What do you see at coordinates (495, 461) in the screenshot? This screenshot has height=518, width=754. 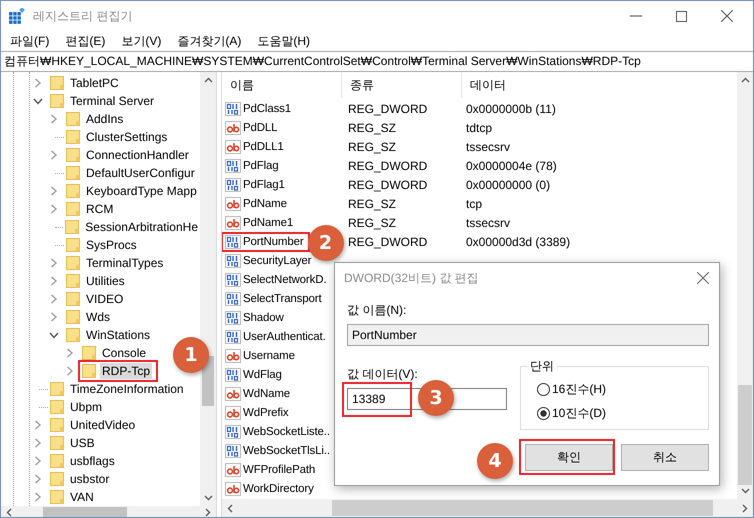 I see `step-badge: 4` at bounding box center [495, 461].